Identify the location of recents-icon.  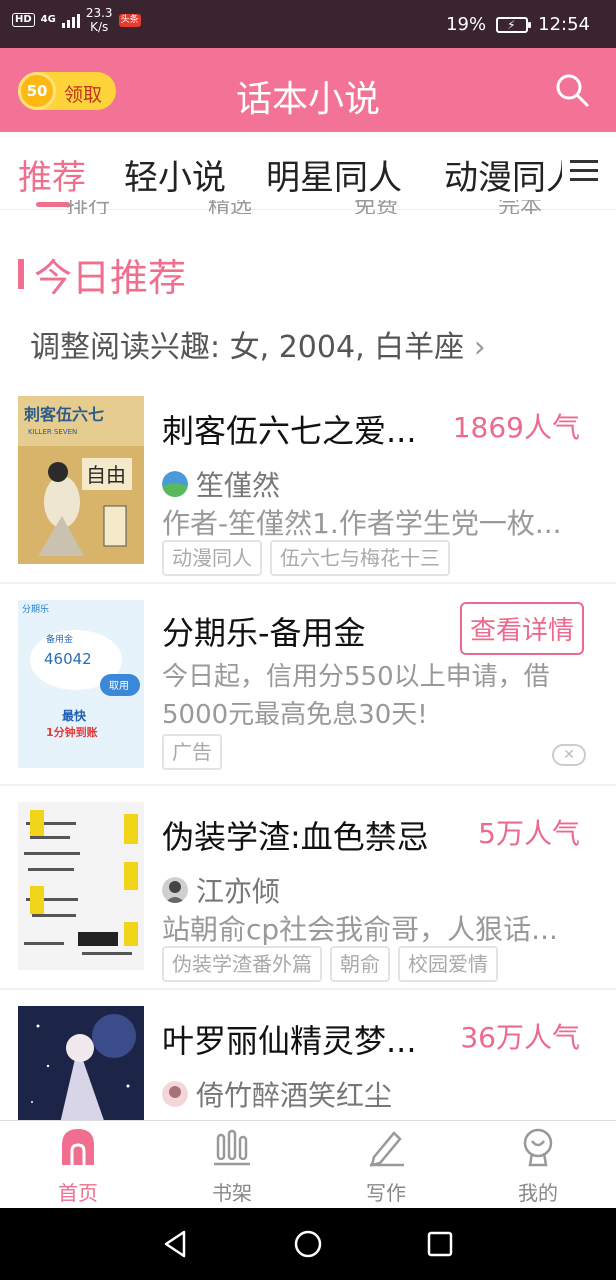
(440, 1244).